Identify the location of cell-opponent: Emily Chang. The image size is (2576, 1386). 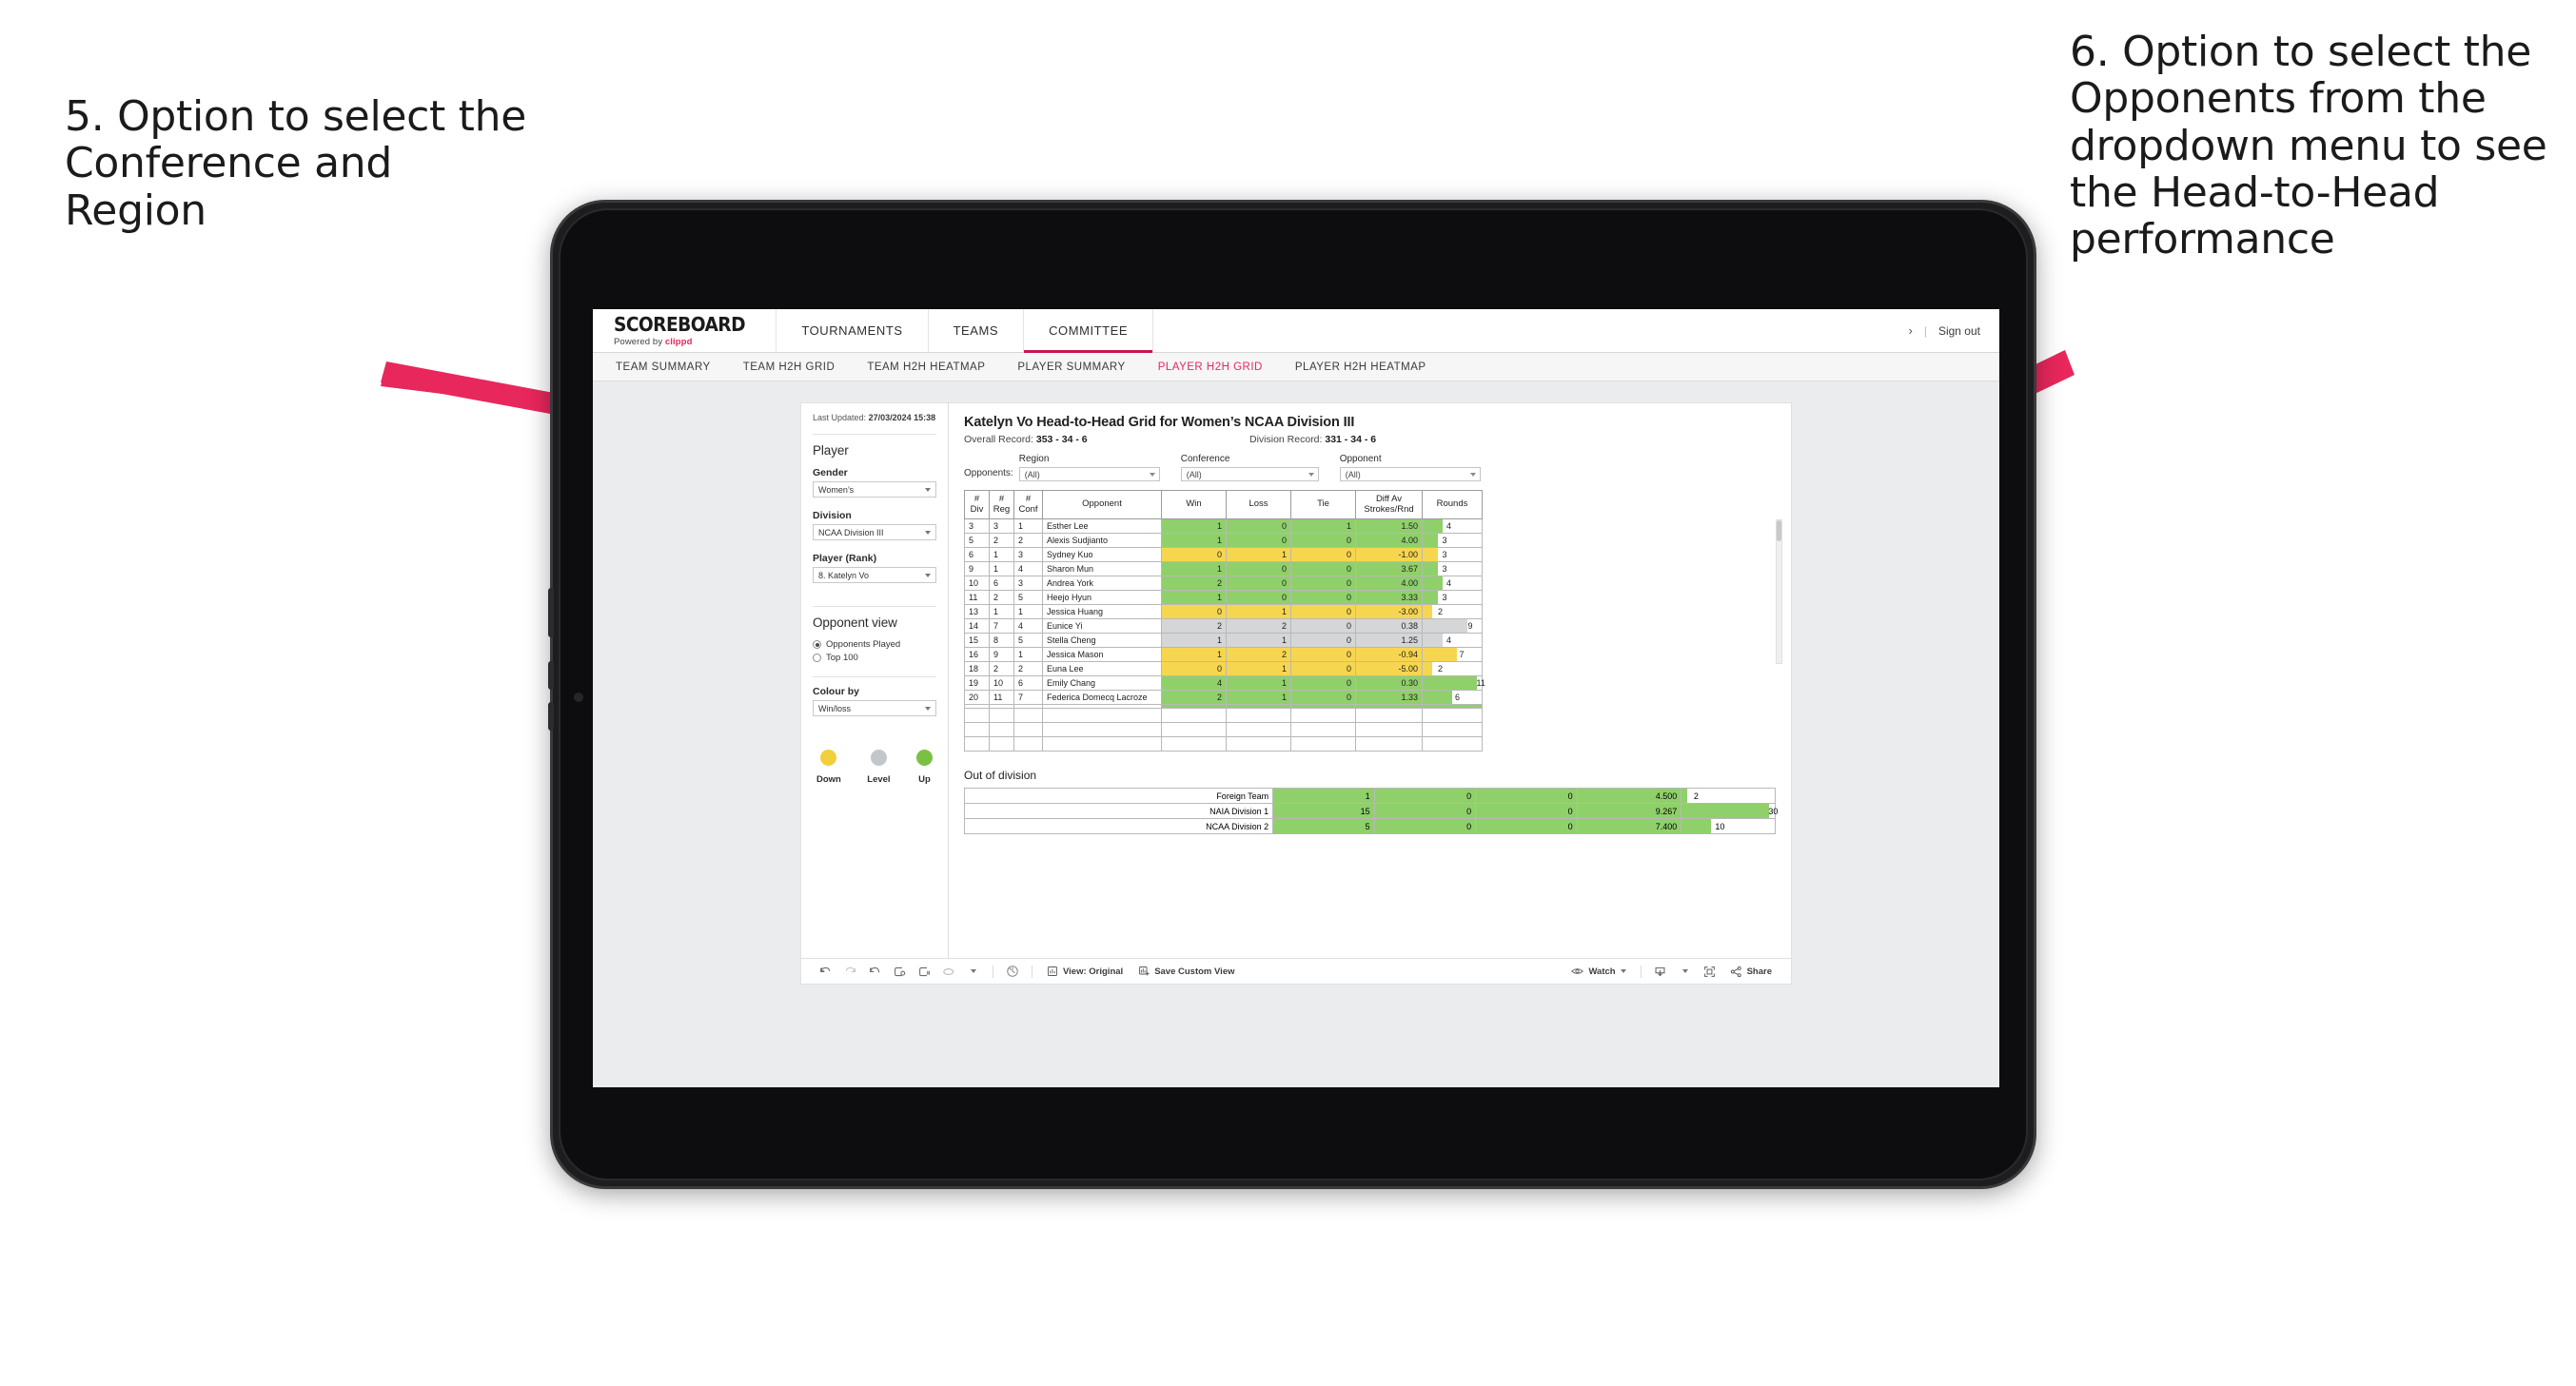
(1102, 683).